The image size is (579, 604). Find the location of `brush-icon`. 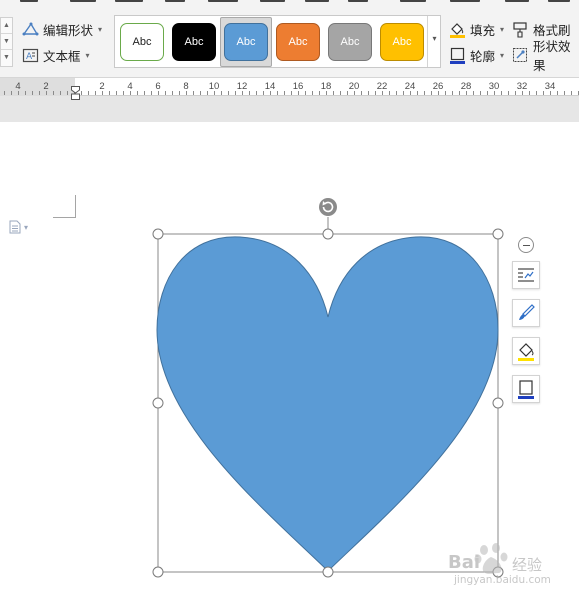

brush-icon is located at coordinates (527, 312).